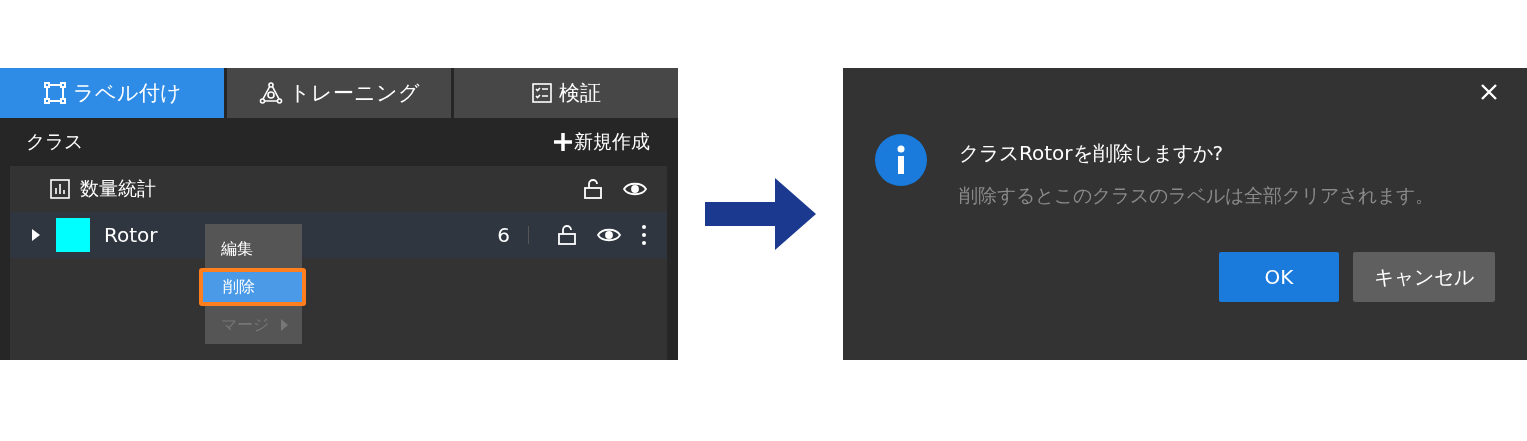 The width and height of the screenshot is (1527, 441). Describe the element at coordinates (339, 93) in the screenshot. I see `tab: トレーニング` at that location.